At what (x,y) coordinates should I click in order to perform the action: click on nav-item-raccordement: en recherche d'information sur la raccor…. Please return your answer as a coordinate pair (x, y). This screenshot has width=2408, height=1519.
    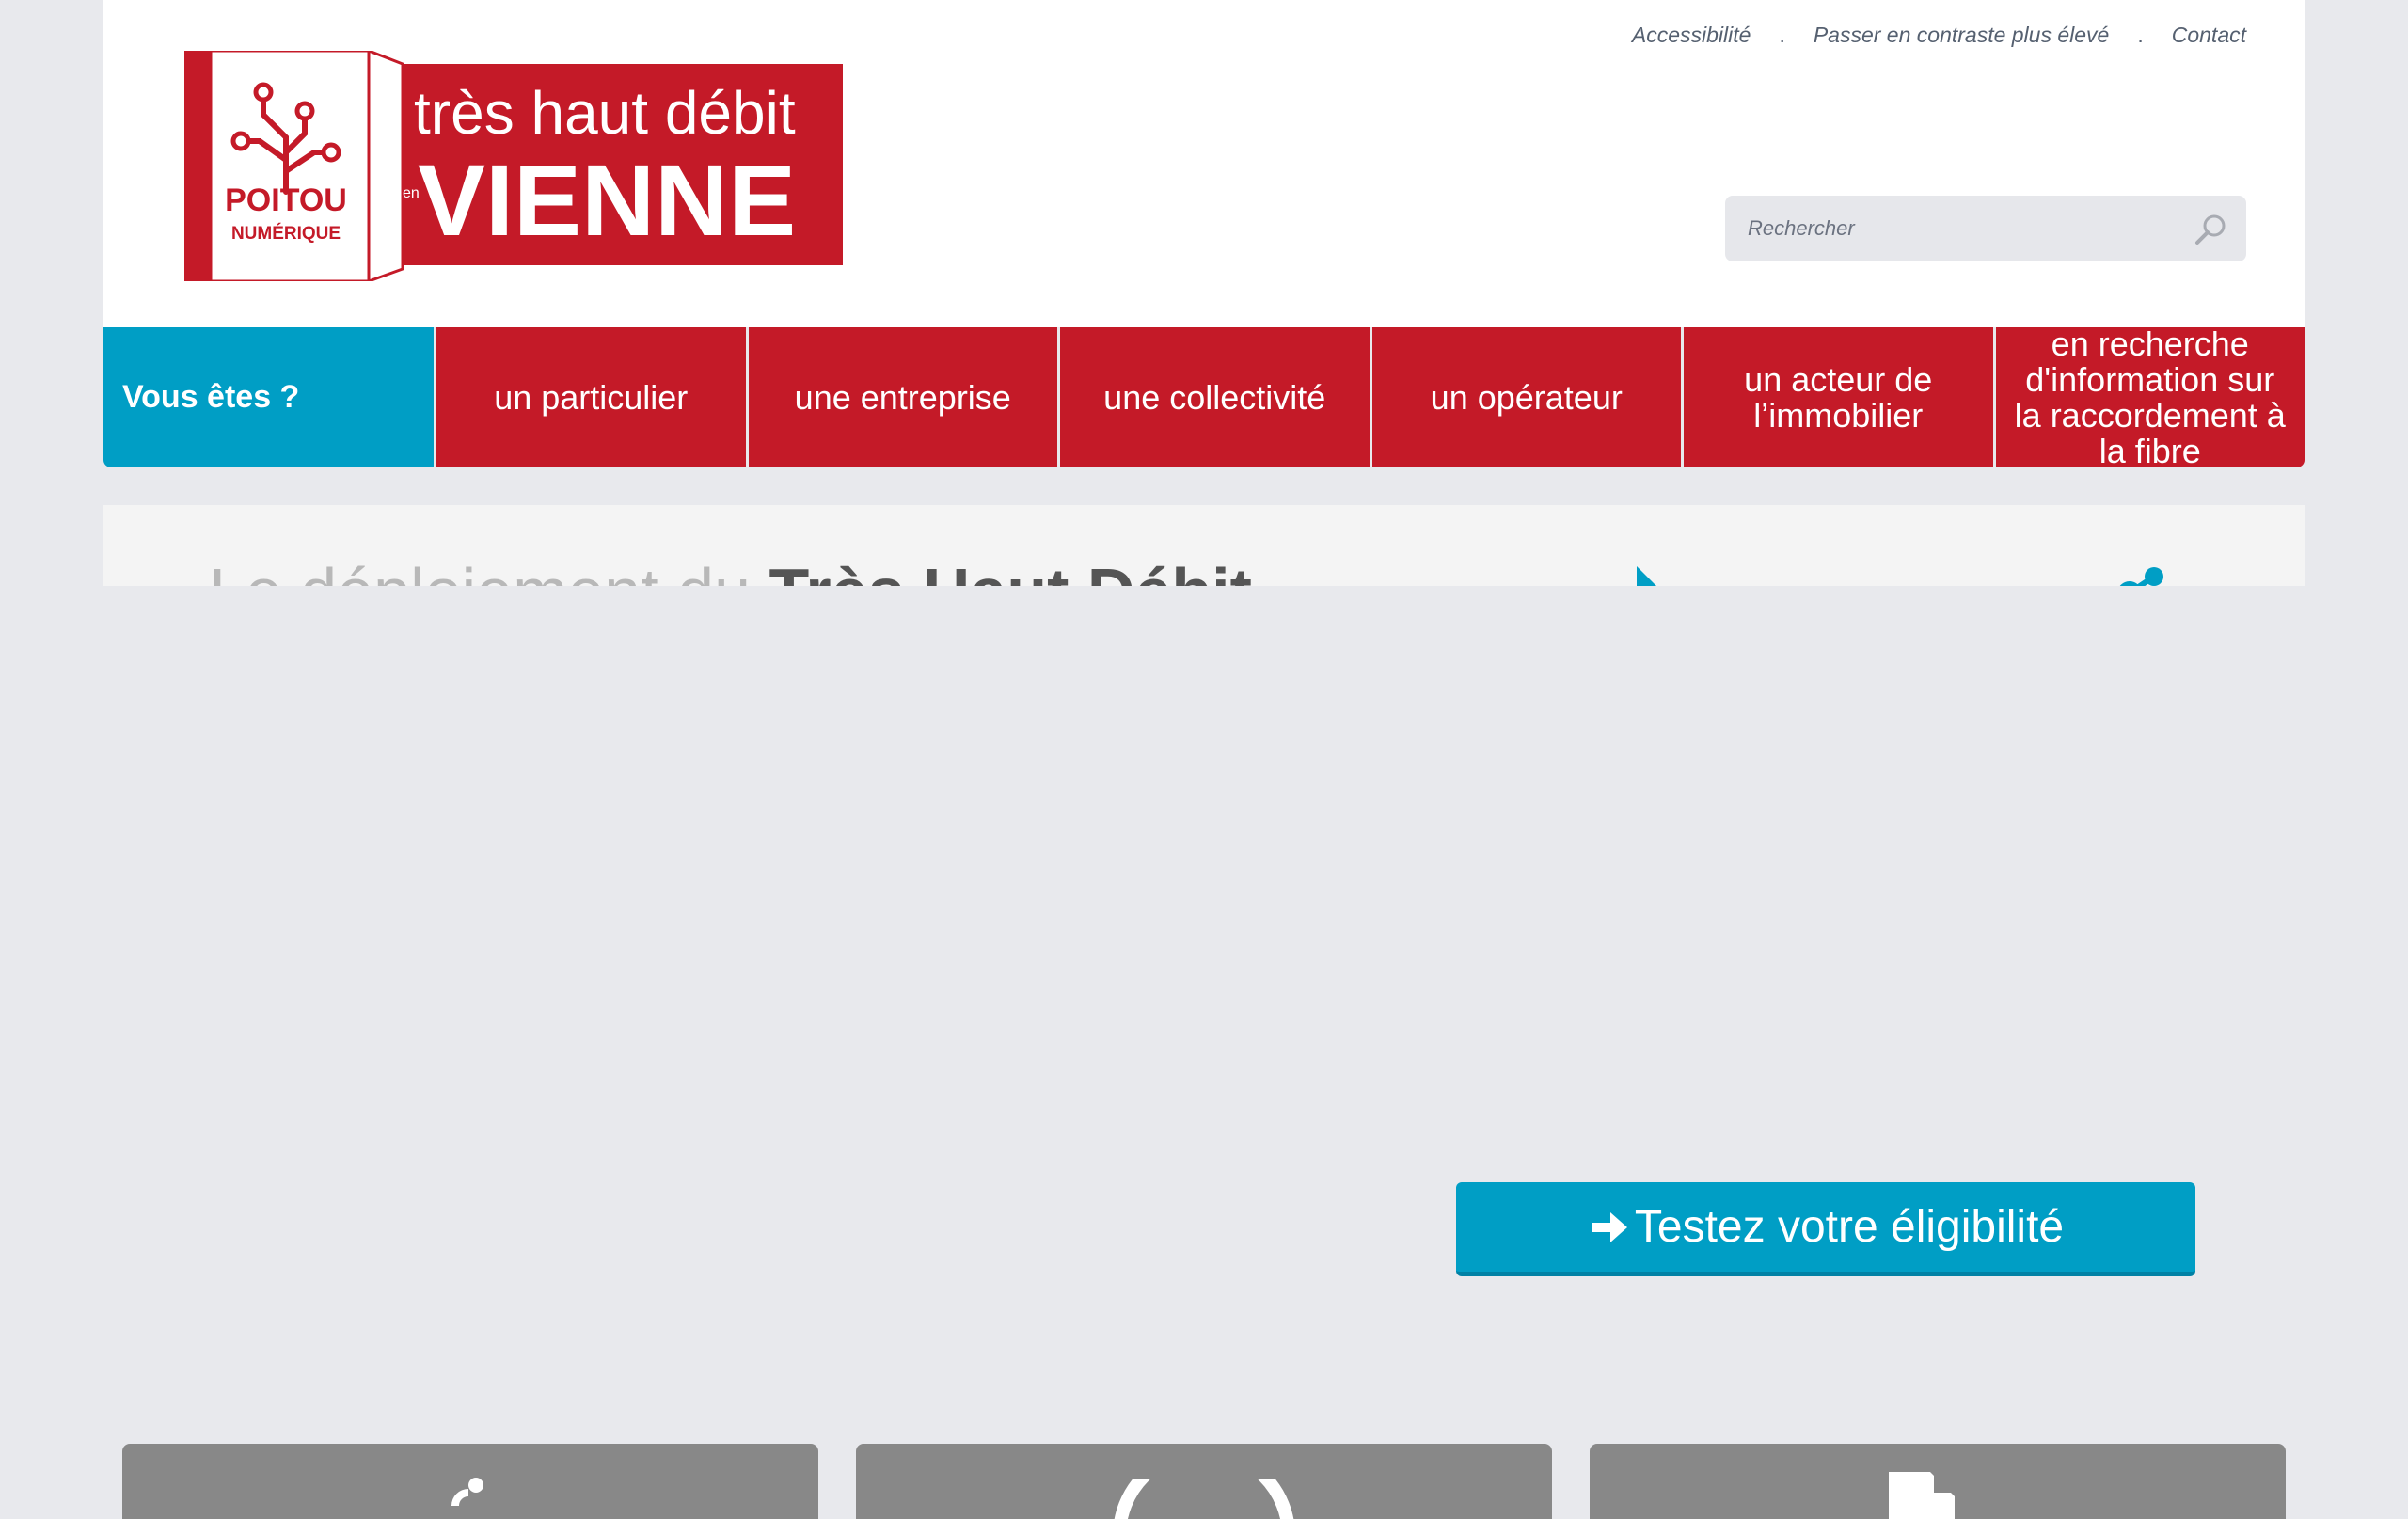
    Looking at the image, I should click on (2150, 397).